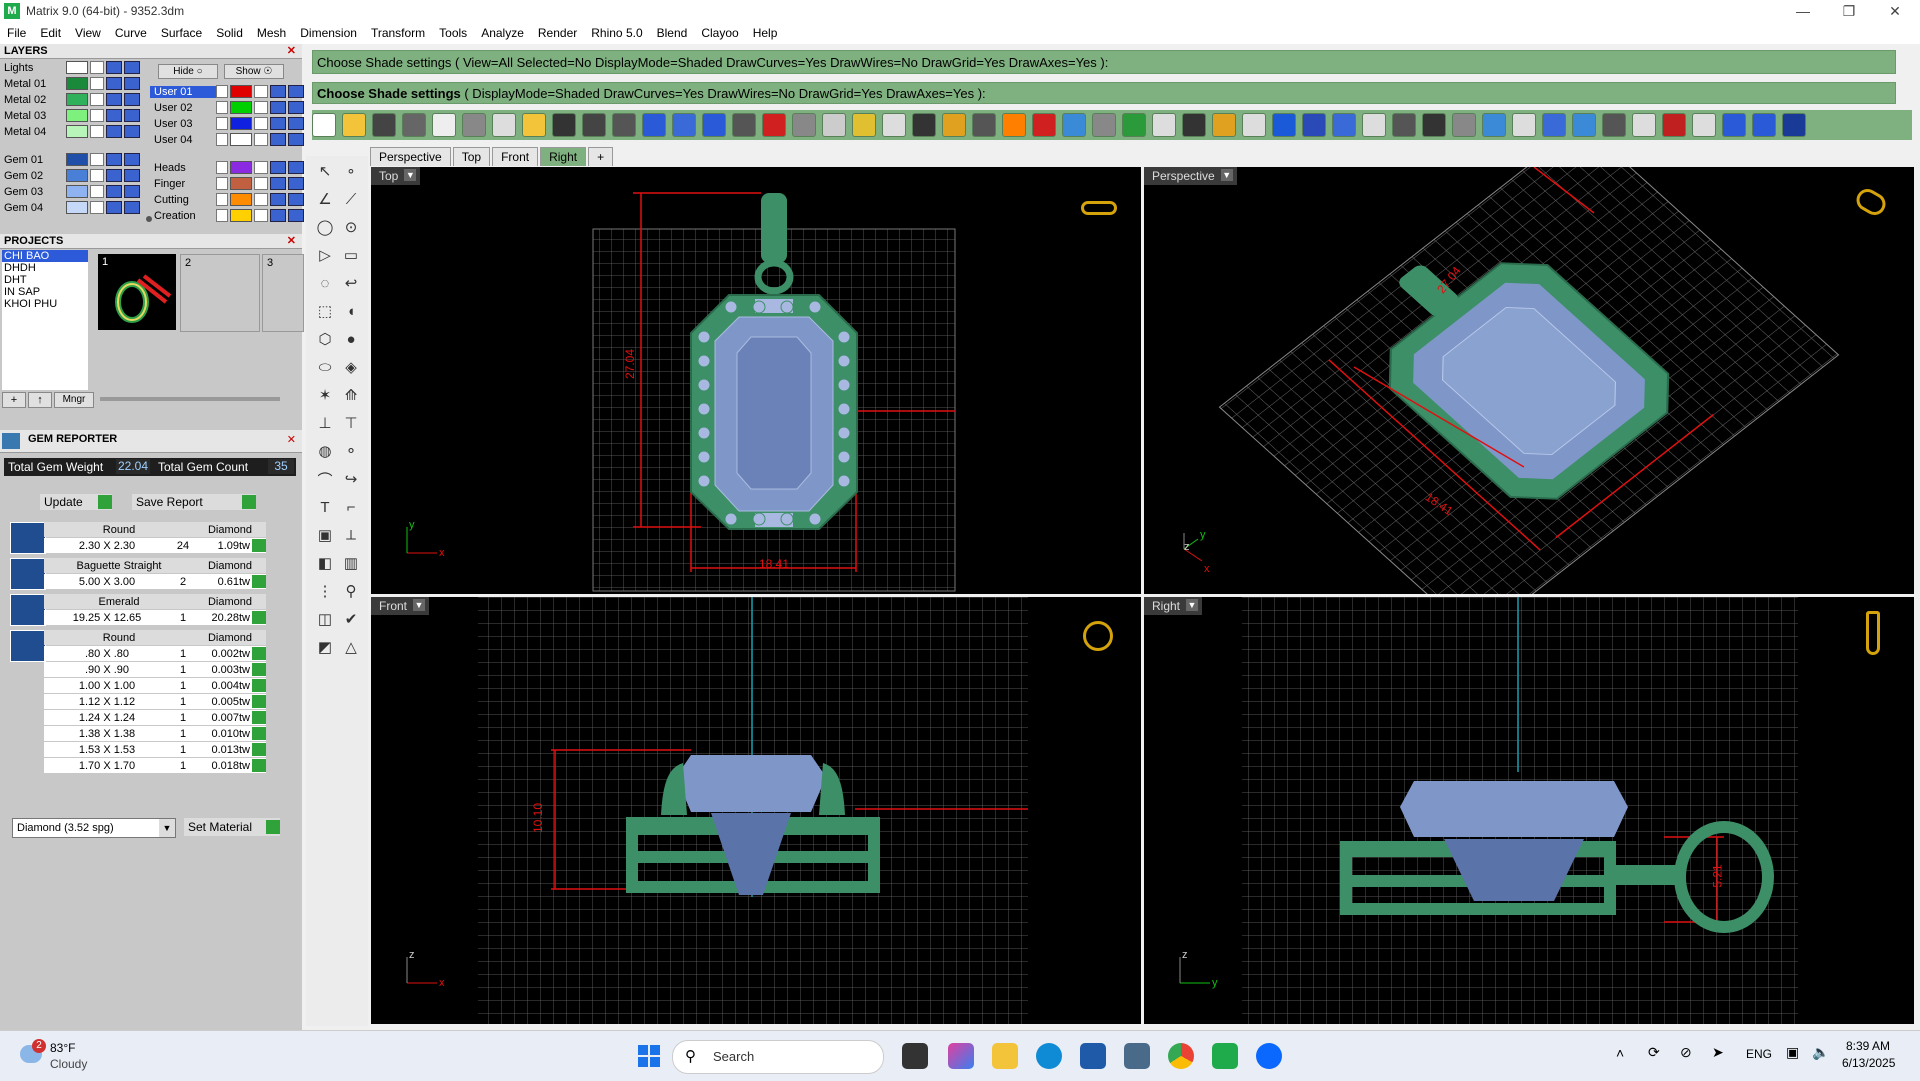 This screenshot has width=1920, height=1081. I want to click on tool-button-icon: ✶, so click(325, 395).